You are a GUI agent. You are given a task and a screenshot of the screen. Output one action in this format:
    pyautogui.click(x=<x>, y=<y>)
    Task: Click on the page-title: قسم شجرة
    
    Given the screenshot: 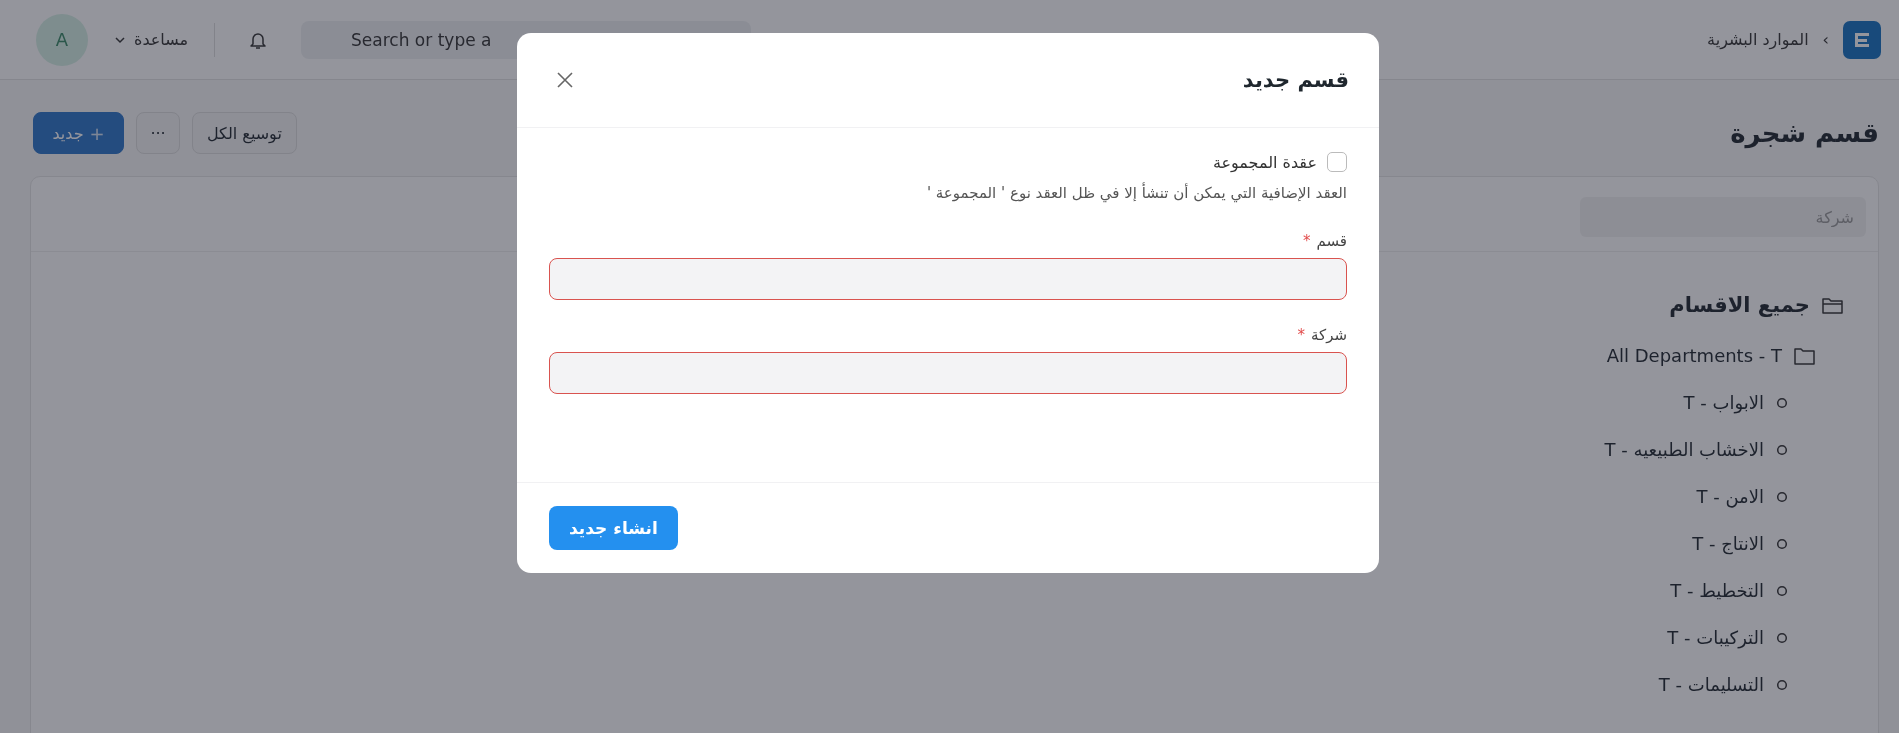 What is the action you would take?
    pyautogui.click(x=1804, y=133)
    